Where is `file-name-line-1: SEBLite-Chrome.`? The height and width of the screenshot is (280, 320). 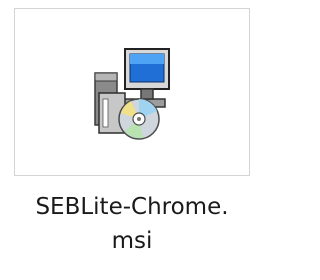
file-name-line-1: SEBLite-Chrome. is located at coordinates (132, 207).